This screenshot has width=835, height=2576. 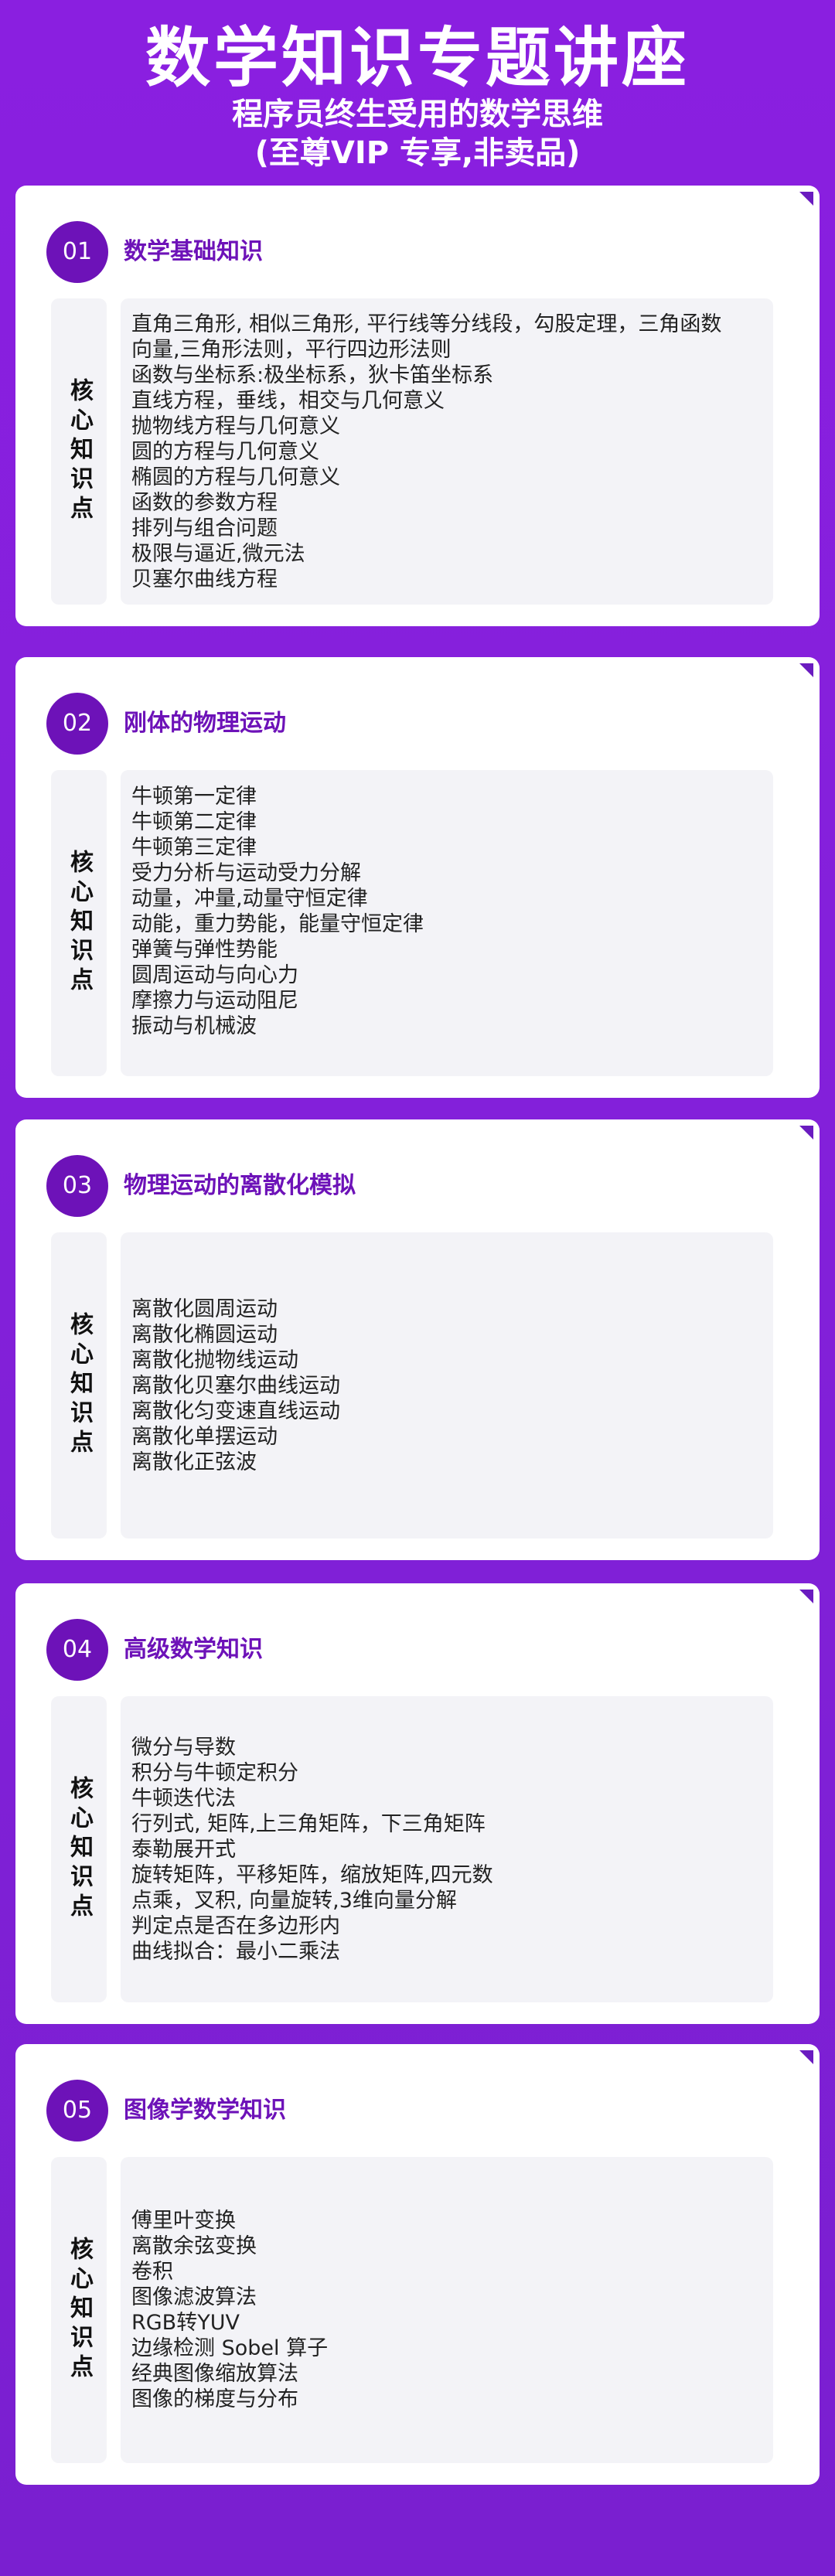 I want to click on list-item: 摩擦力与运动阻尼, so click(x=214, y=1001).